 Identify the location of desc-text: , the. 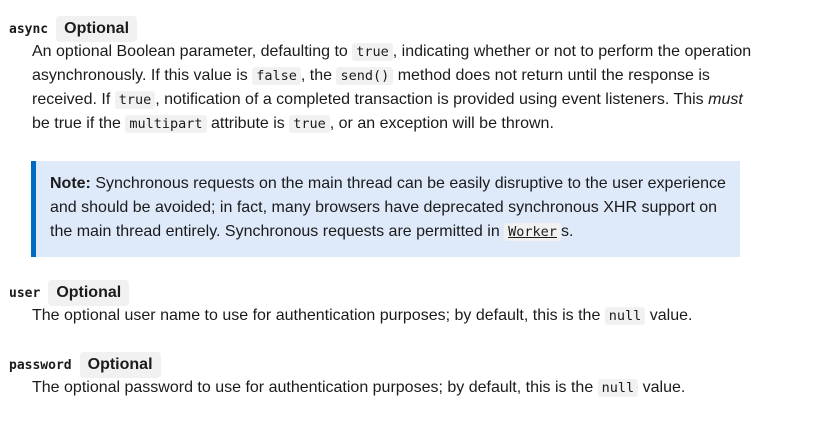
(318, 75).